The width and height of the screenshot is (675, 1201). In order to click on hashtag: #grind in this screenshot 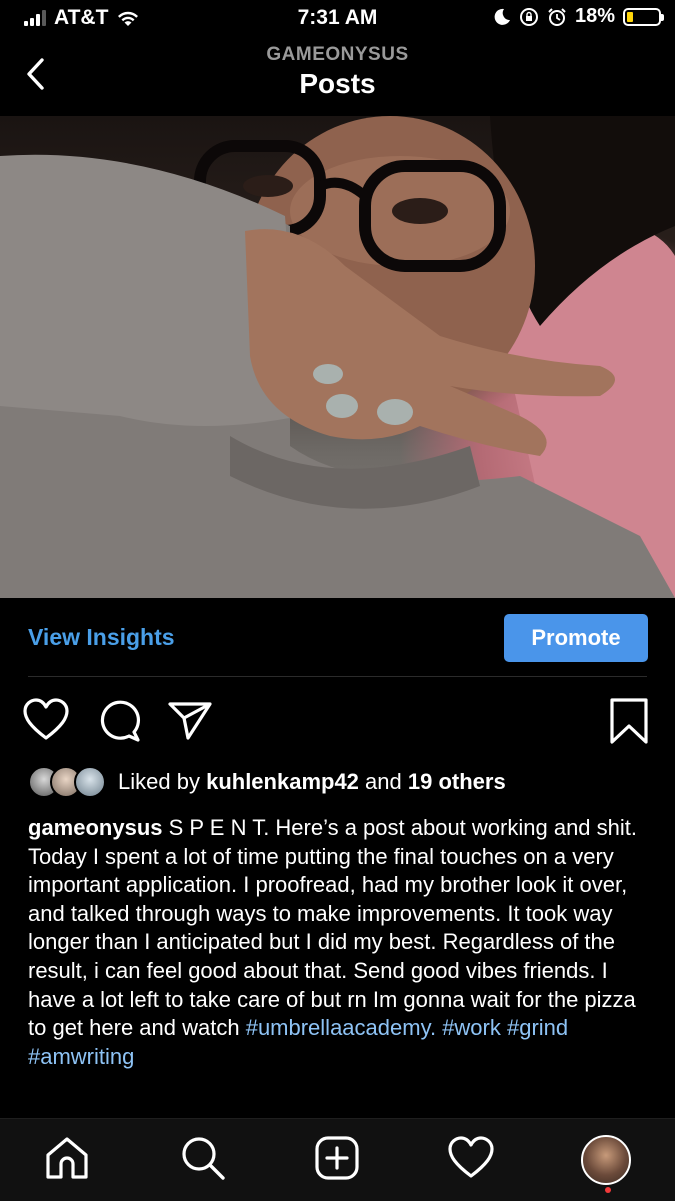, I will do `click(537, 1027)`.